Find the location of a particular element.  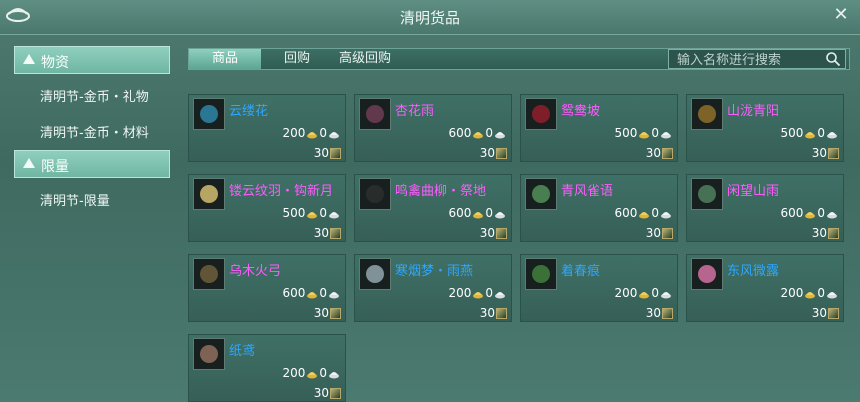

item-card: 杏花雨 600 0 30 is located at coordinates (433, 128).